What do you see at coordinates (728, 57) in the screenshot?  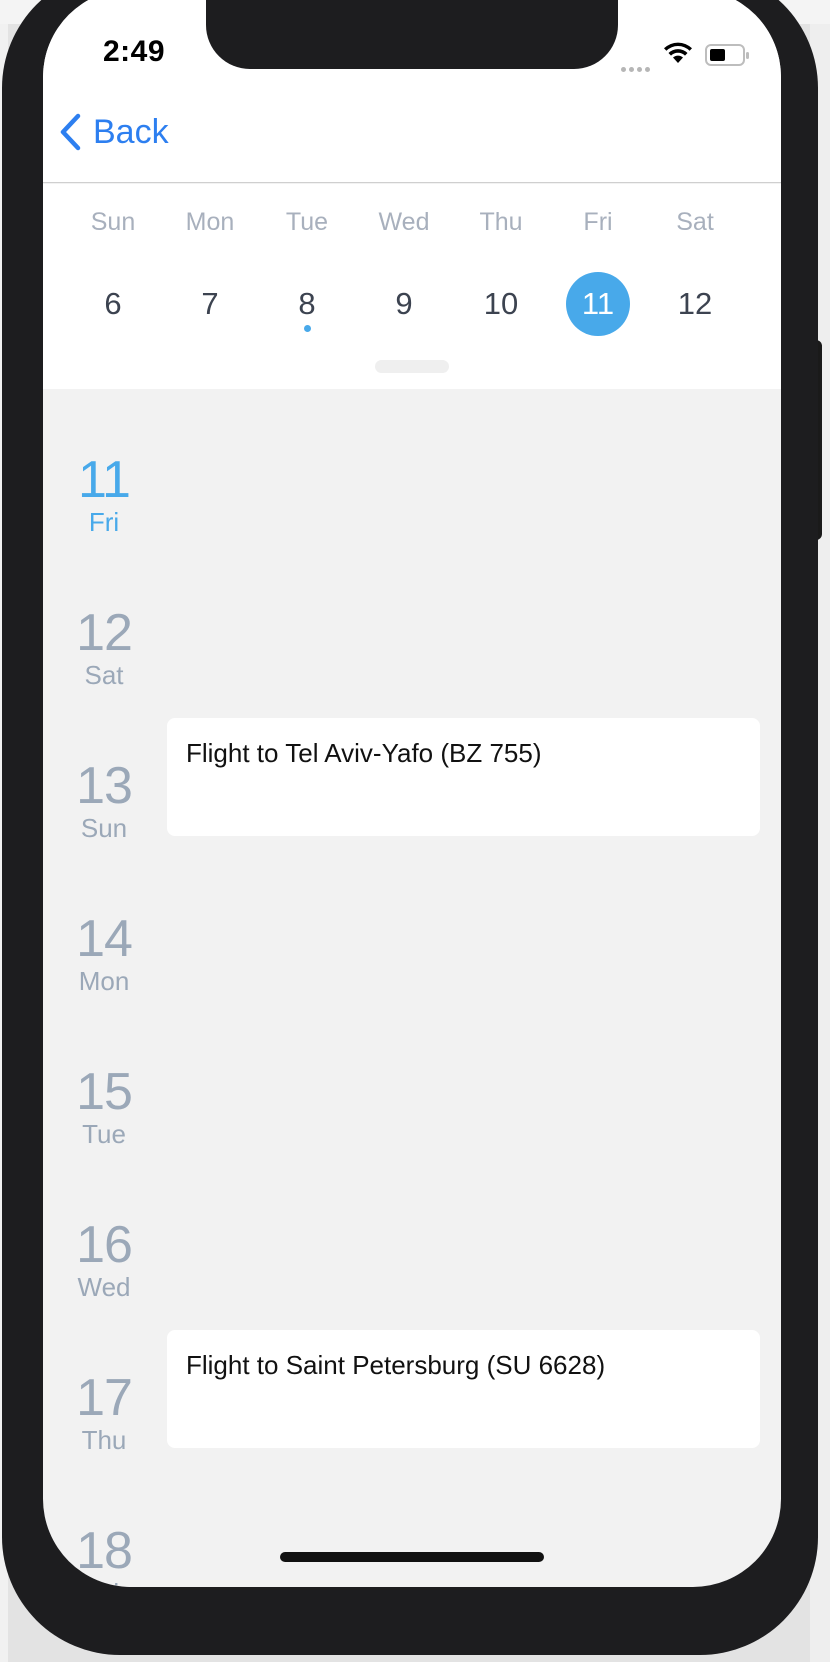 I see `battery-icon` at bounding box center [728, 57].